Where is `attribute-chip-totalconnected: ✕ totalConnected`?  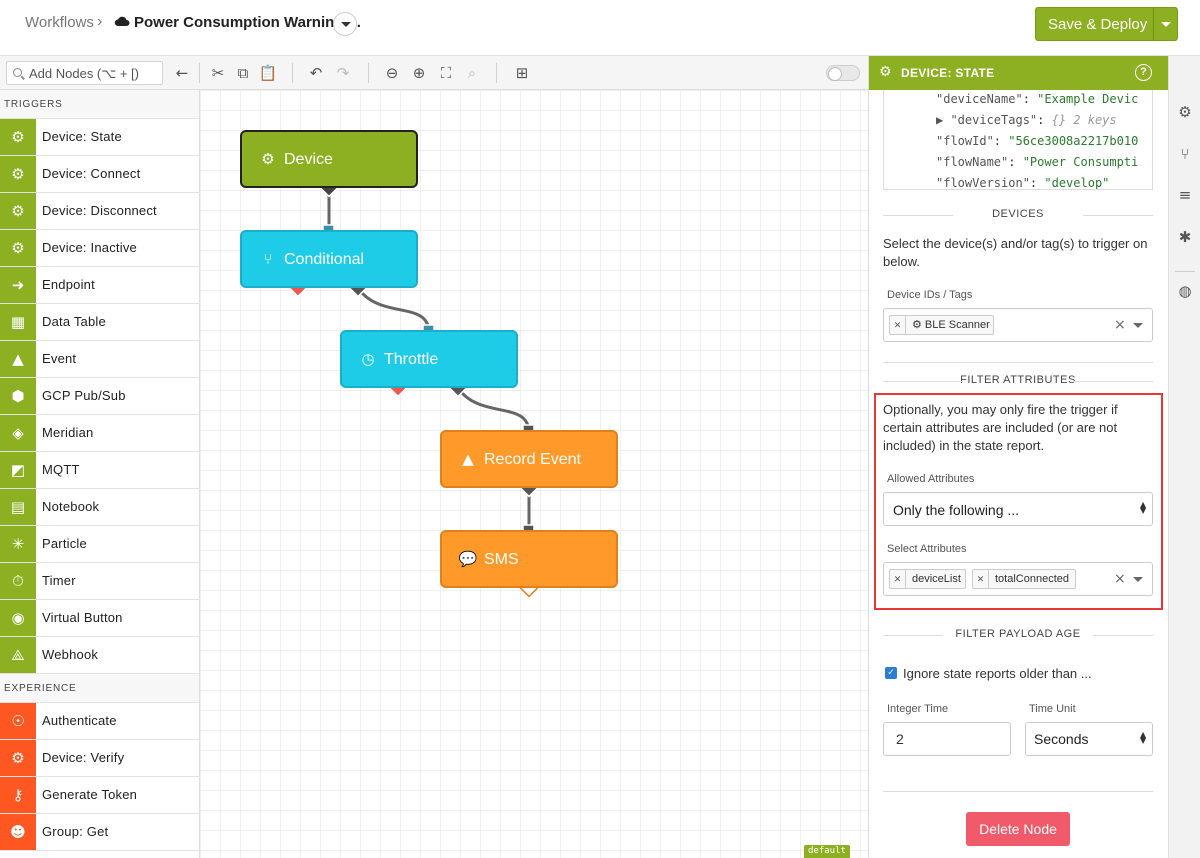
attribute-chip-totalconnected: ✕ totalConnected is located at coordinates (1024, 579).